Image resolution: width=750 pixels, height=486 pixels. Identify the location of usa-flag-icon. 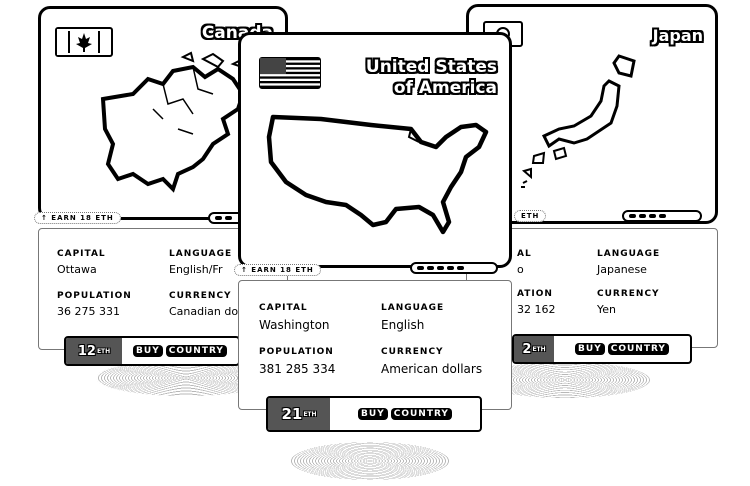
(290, 73).